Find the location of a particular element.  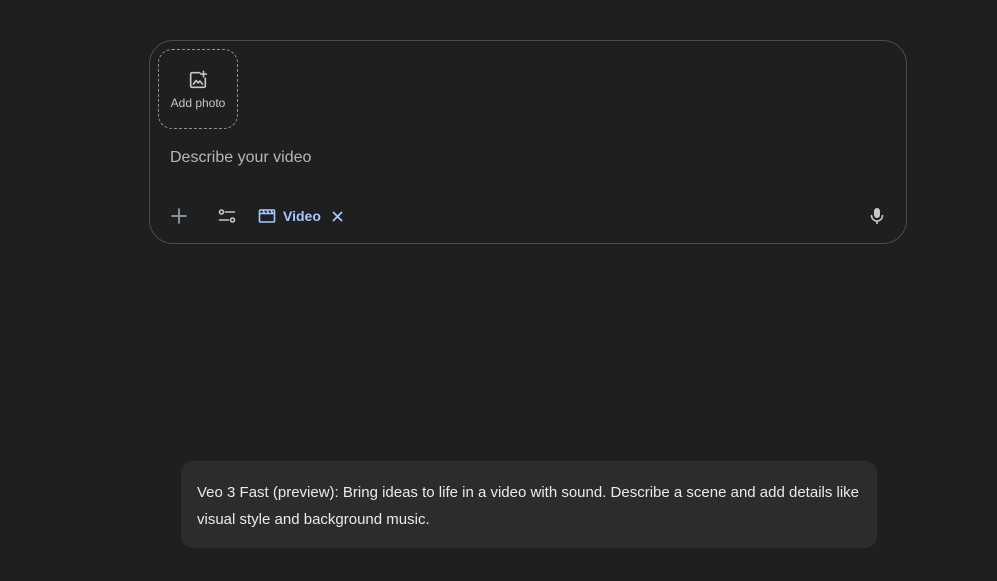

composer-toolbar: Video is located at coordinates (254, 216).